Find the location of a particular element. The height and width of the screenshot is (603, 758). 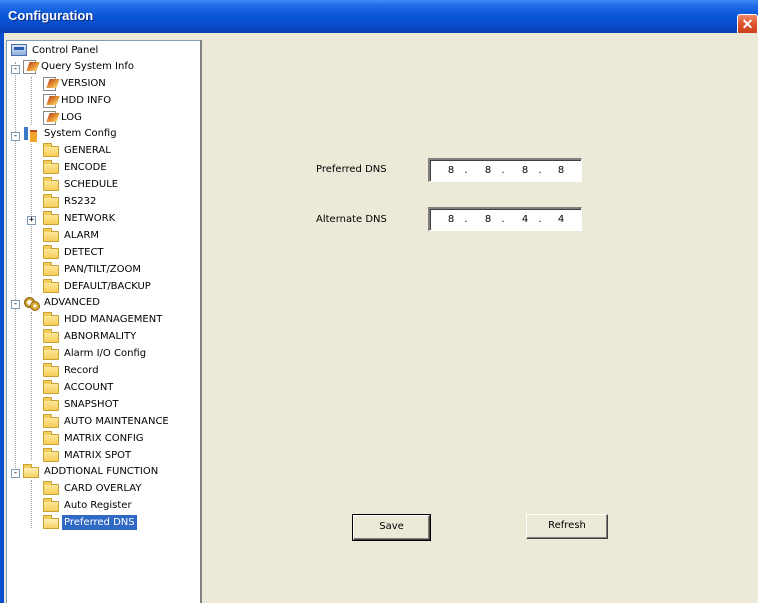

preferred-dns-octet-4: 8 is located at coordinates (561, 170).